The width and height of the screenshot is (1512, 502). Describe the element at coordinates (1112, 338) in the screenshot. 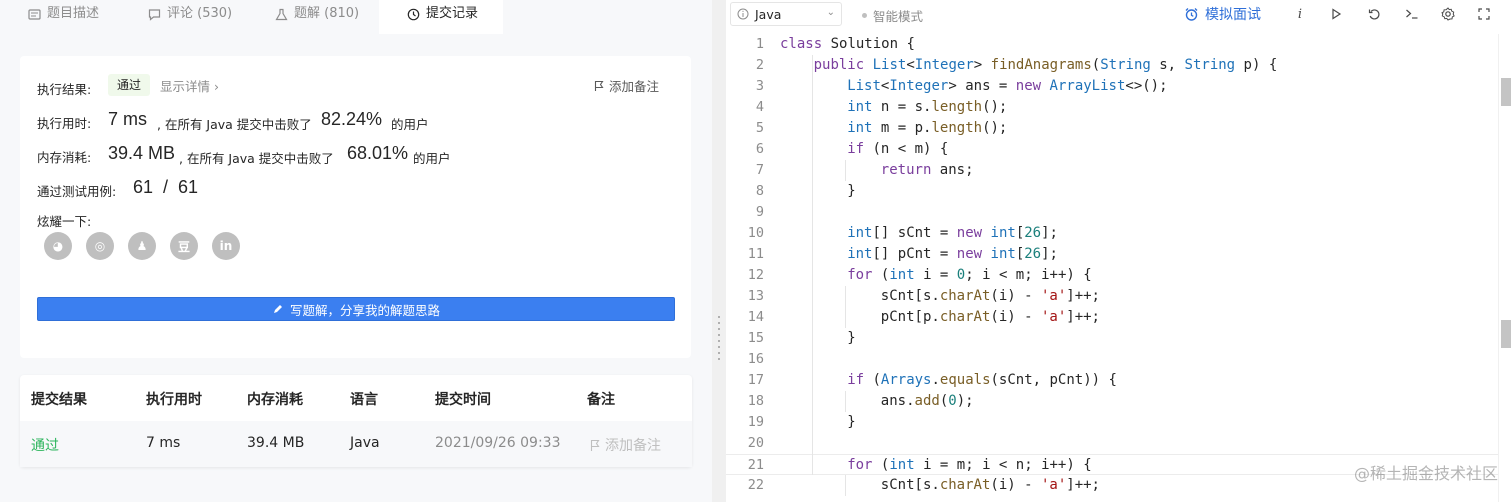

I see `code-line: 15}` at that location.